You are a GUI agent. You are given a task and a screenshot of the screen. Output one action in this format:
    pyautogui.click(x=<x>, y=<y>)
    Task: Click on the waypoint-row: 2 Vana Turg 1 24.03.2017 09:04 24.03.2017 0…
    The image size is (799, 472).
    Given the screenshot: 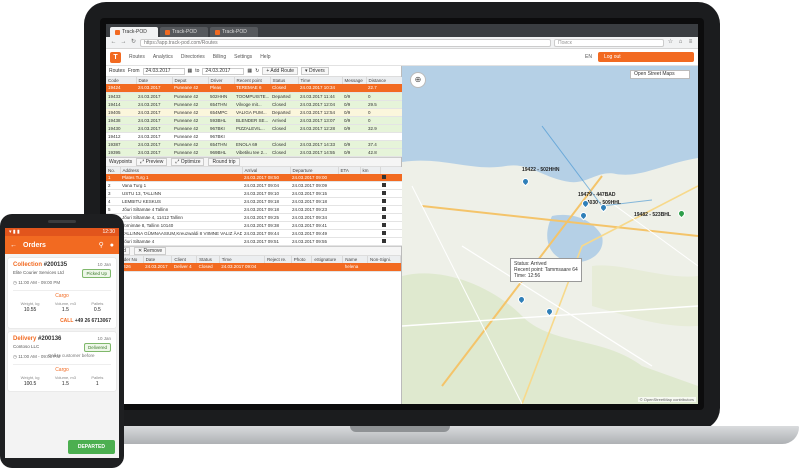 What is the action you would take?
    pyautogui.click(x=254, y=185)
    